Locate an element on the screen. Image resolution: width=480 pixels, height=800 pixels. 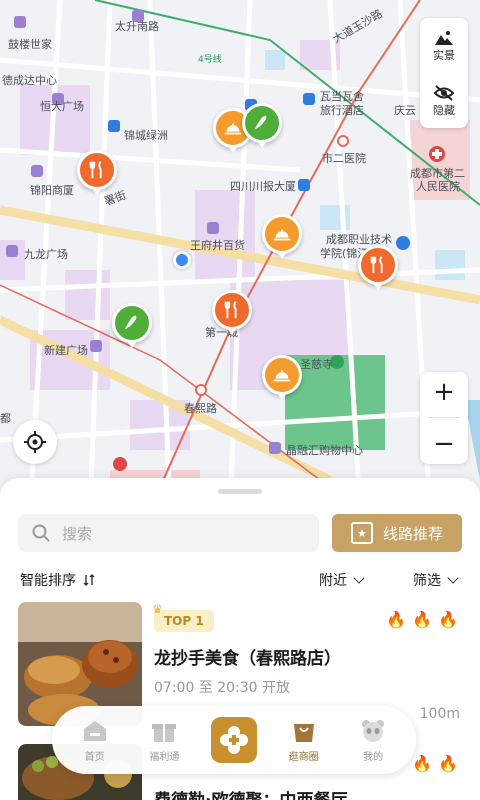
tab-mine-label: 我的 is located at coordinates (373, 757).